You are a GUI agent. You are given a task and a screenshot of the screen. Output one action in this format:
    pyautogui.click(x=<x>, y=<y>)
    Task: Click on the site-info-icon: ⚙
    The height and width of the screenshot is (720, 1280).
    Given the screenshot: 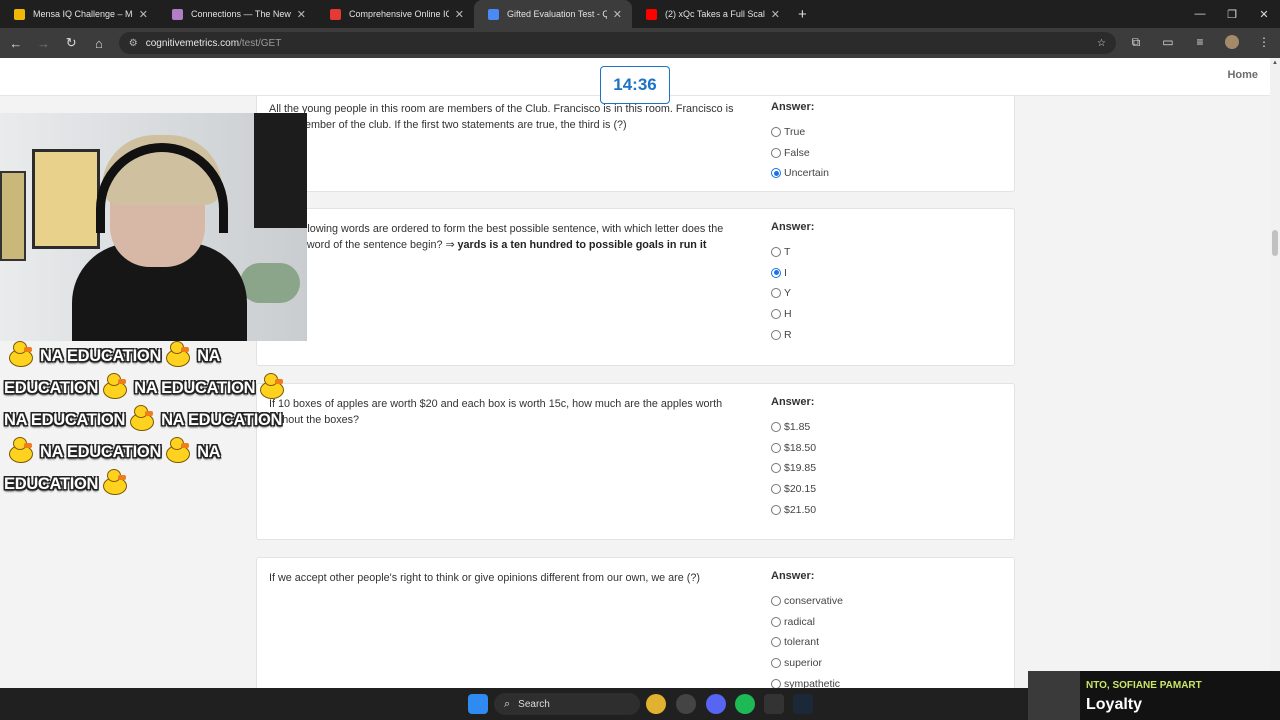 What is the action you would take?
    pyautogui.click(x=133, y=43)
    